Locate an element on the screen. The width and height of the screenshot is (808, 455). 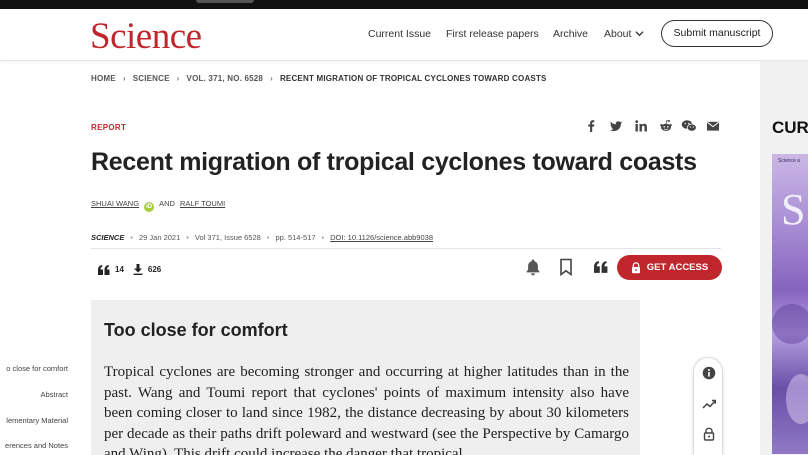
info-icon is located at coordinates (709, 373).